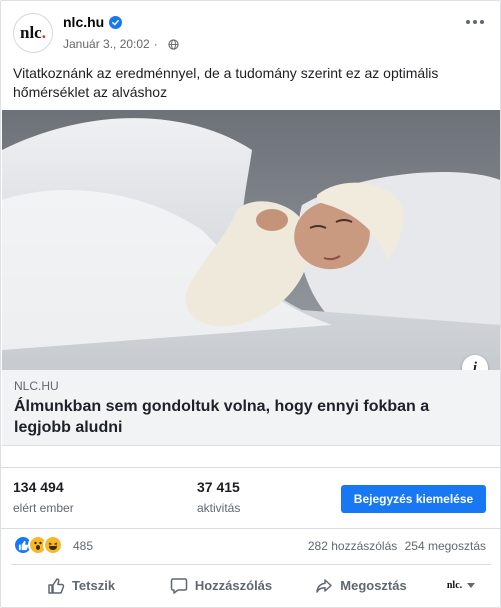 This screenshot has width=501, height=608. I want to click on caret-down-icon, so click(471, 585).